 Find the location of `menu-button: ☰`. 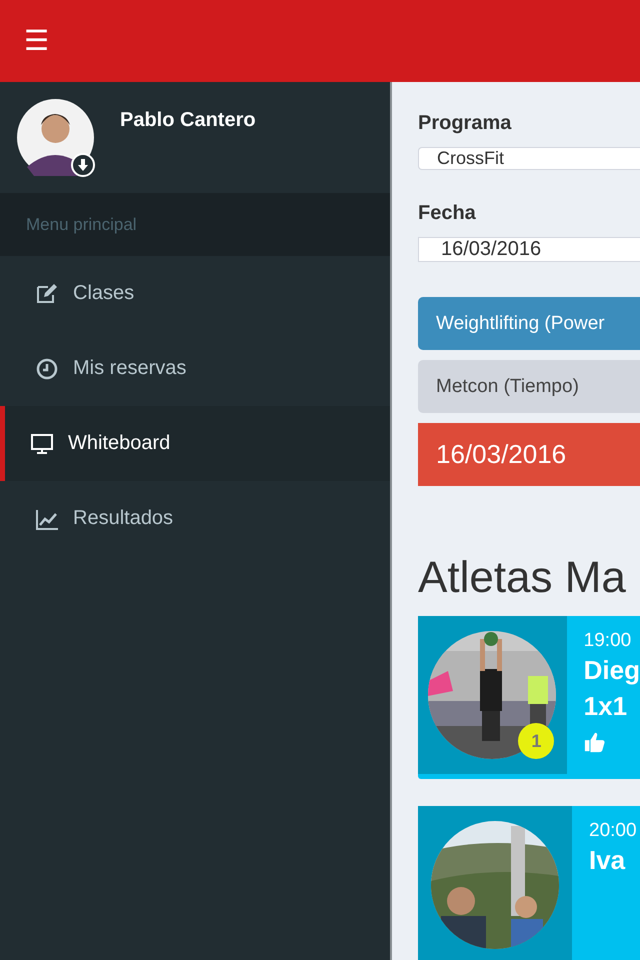

menu-button: ☰ is located at coordinates (37, 41).